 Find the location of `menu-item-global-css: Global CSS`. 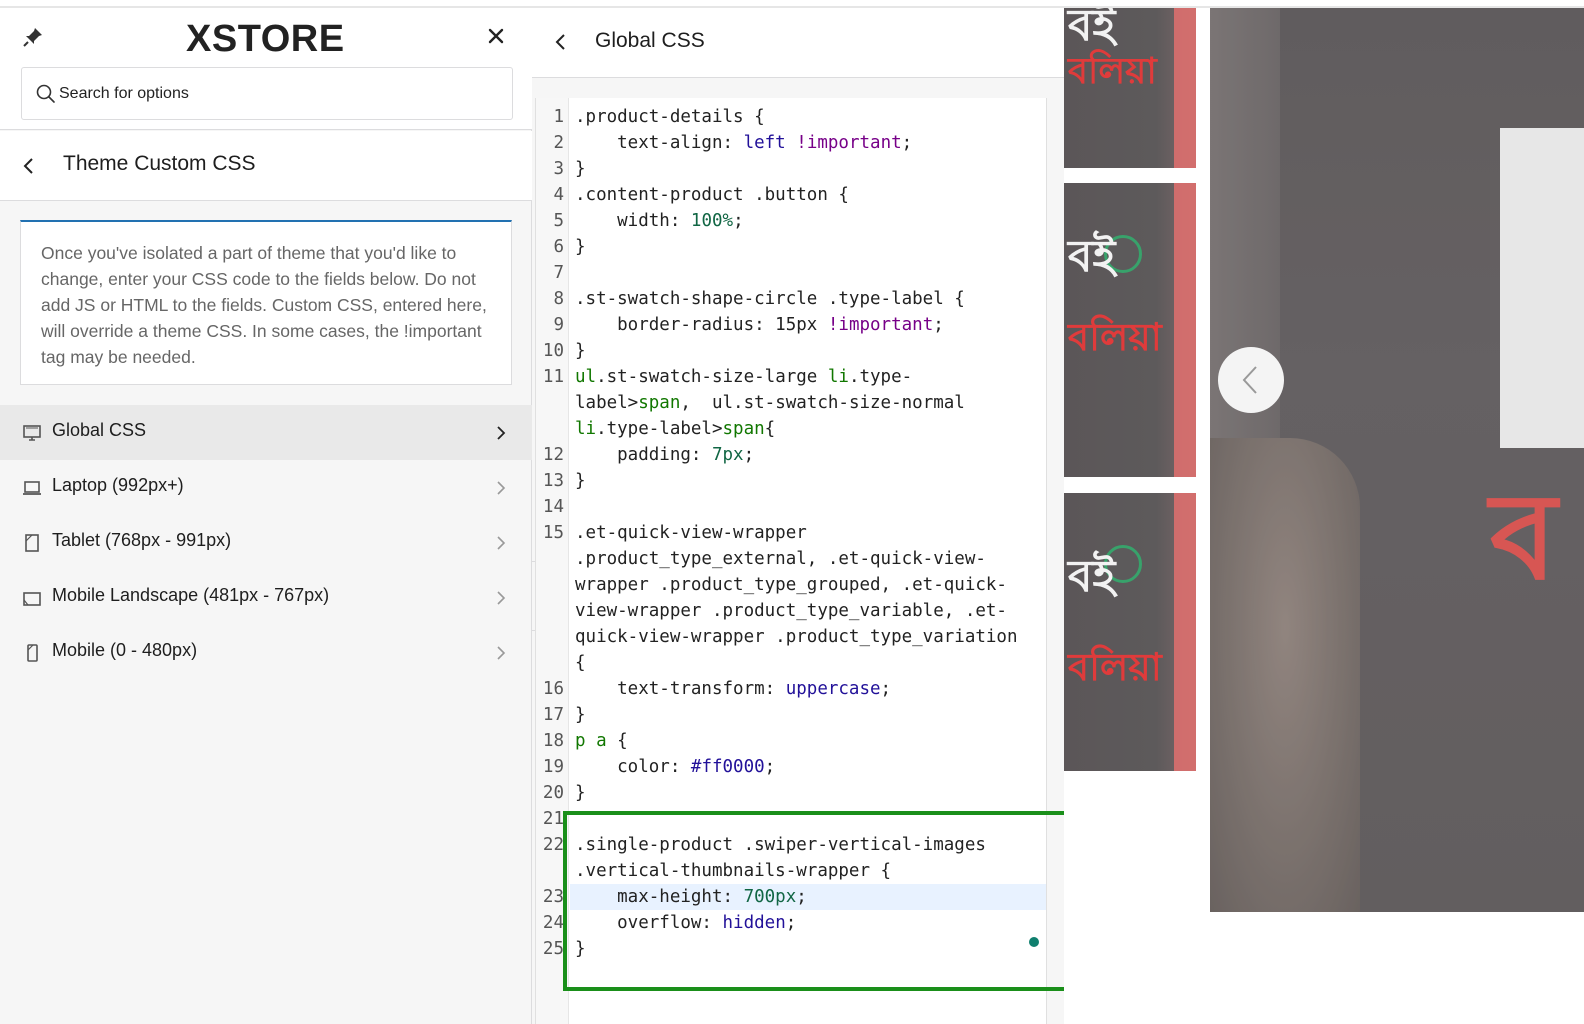

menu-item-global-css: Global CSS is located at coordinates (266, 432).